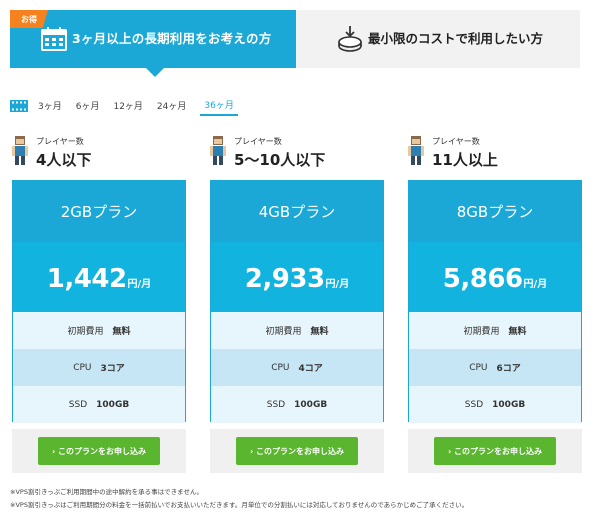 The height and width of the screenshot is (512, 600). Describe the element at coordinates (297, 211) in the screenshot. I see `plan-name: 4GBプラン` at that location.